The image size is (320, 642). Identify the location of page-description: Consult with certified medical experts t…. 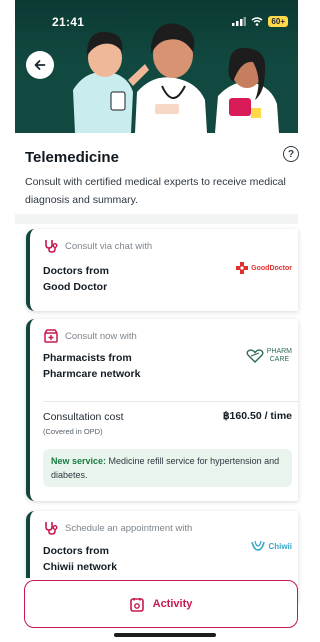
(155, 191).